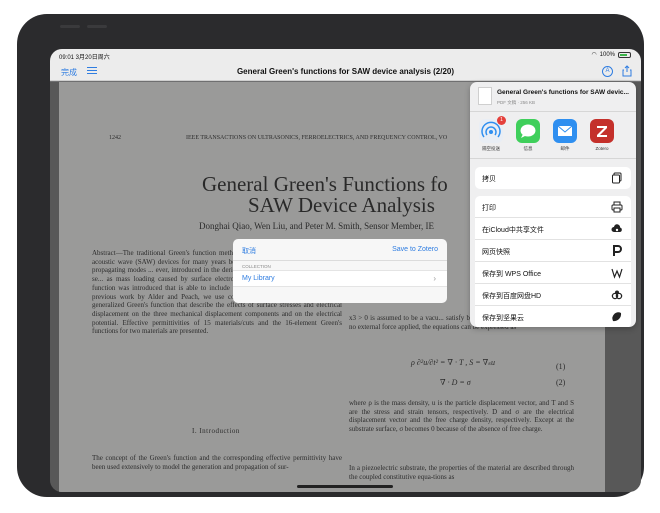 The height and width of the screenshot is (513, 660). What do you see at coordinates (249, 251) in the screenshot?
I see `cancel-button: 取消` at bounding box center [249, 251].